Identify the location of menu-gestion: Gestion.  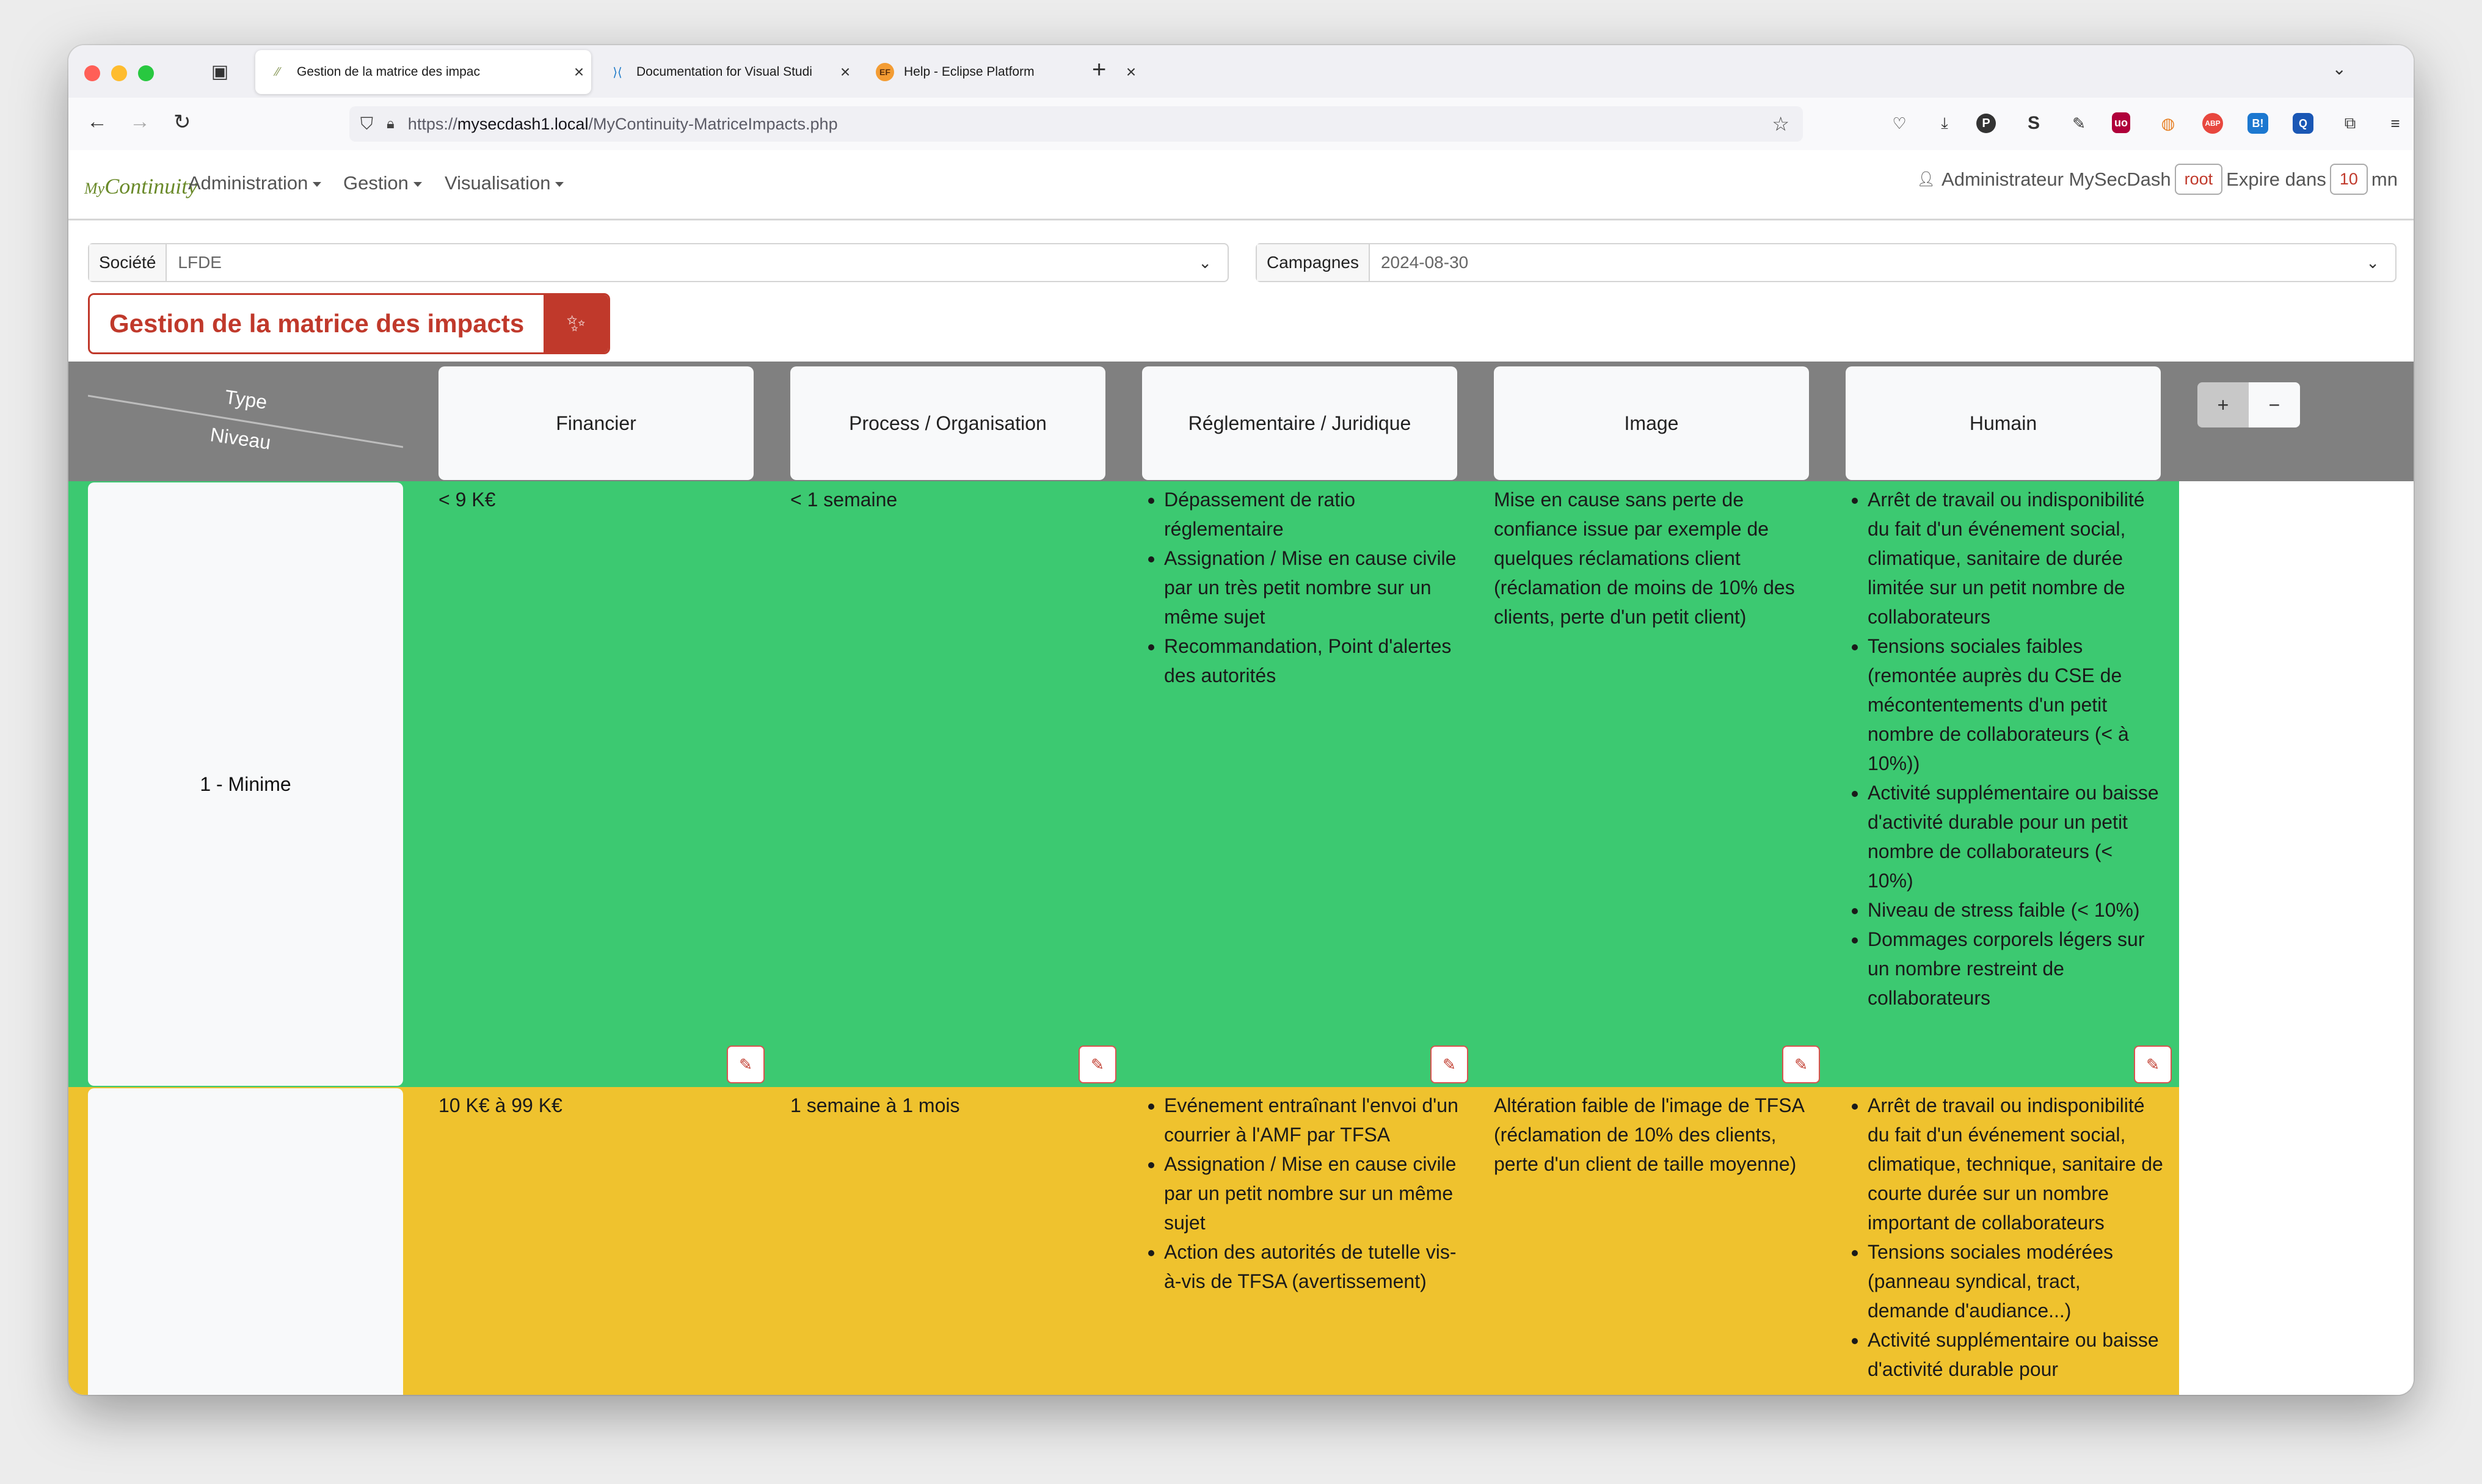
(383, 183).